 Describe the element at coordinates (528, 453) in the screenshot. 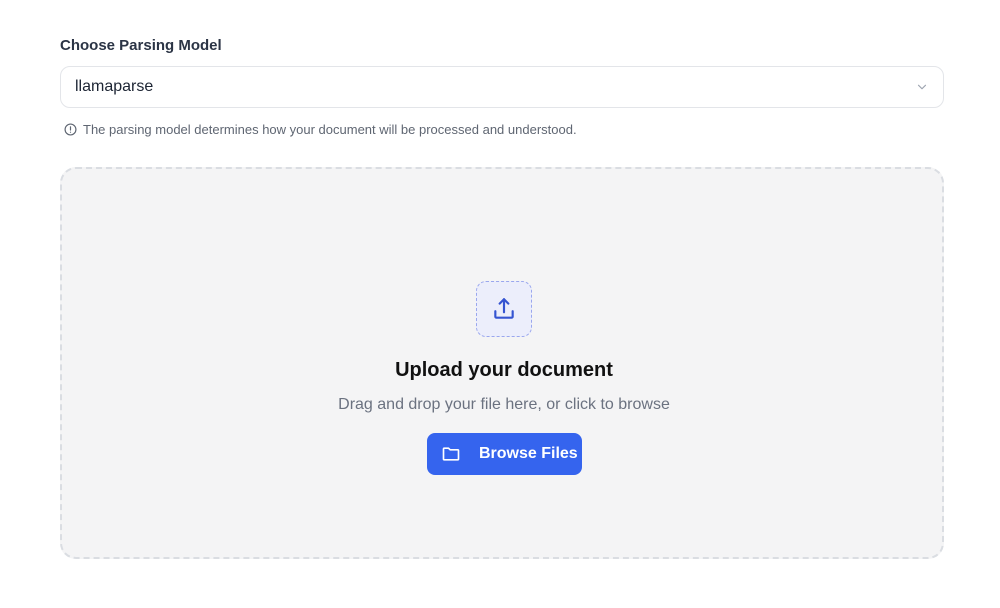

I see `browse-files-label: Browse Files` at that location.